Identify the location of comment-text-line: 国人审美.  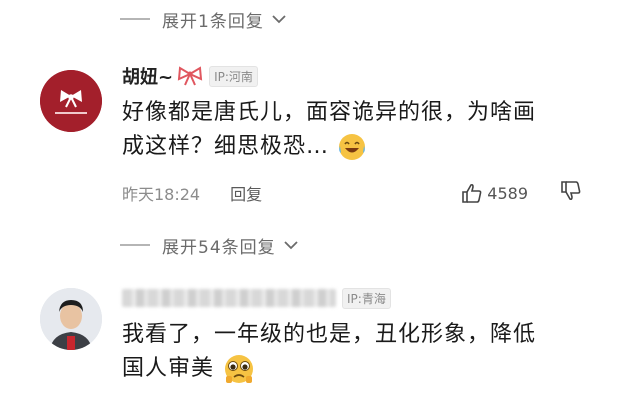
(367, 369).